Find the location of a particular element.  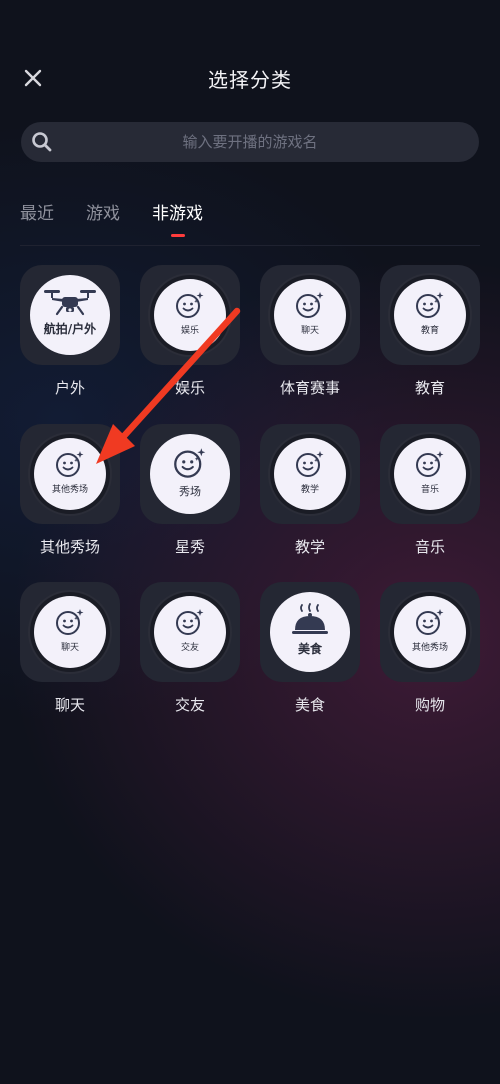

category-sports: 聊天 体育赛事 is located at coordinates (310, 331).